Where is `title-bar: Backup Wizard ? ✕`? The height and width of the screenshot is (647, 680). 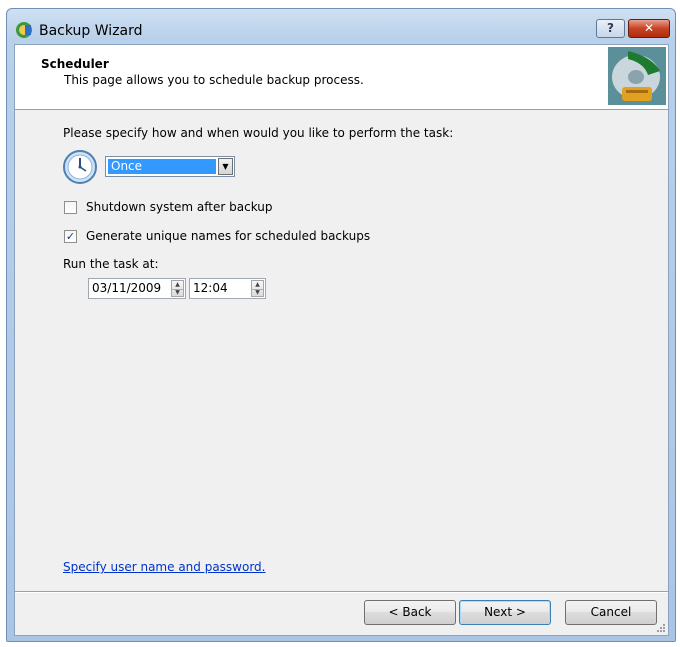
title-bar: Backup Wizard ? ✕ is located at coordinates (341, 26).